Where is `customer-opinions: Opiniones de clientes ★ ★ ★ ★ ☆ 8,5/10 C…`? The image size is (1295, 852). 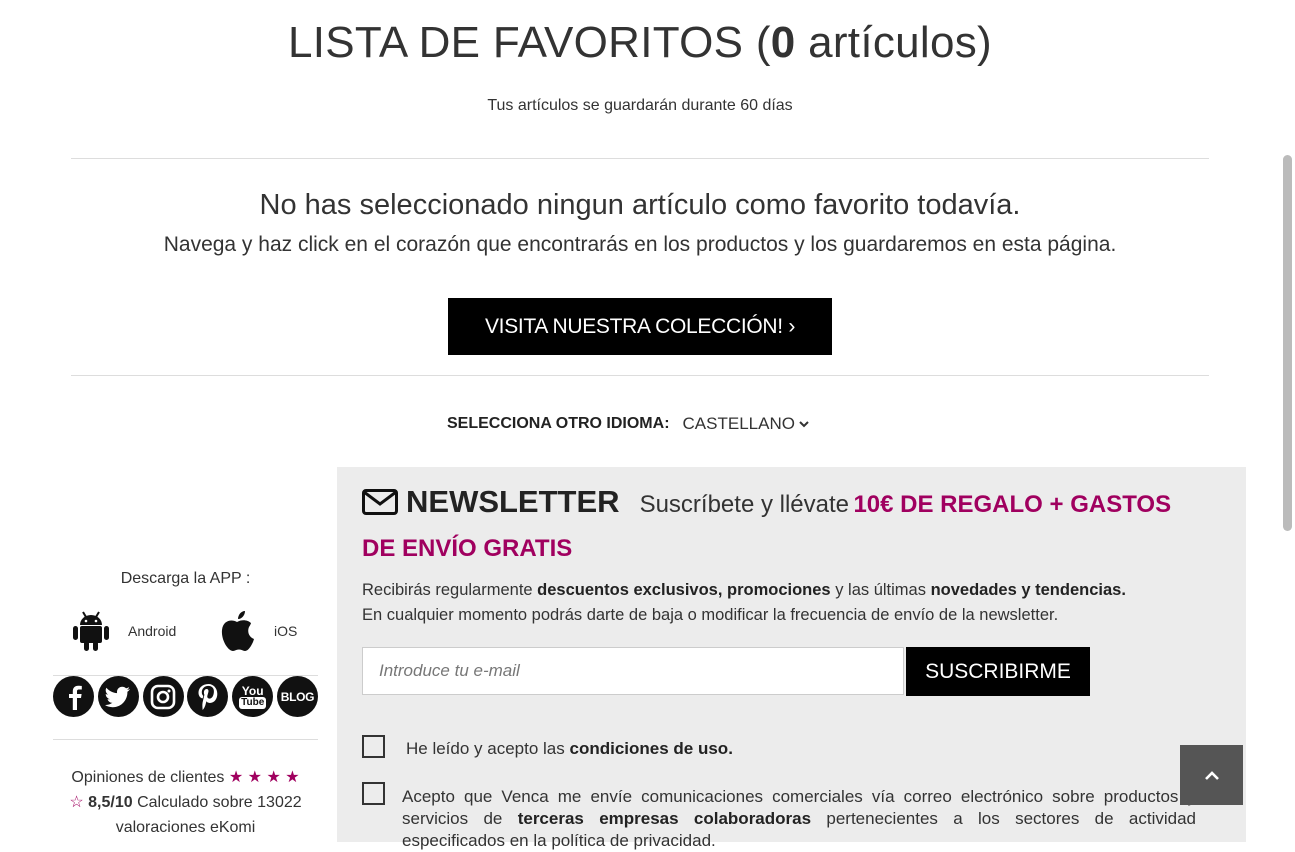 customer-opinions: Opiniones de clientes ★ ★ ★ ★ ☆ 8,5/10 C… is located at coordinates (185, 802).